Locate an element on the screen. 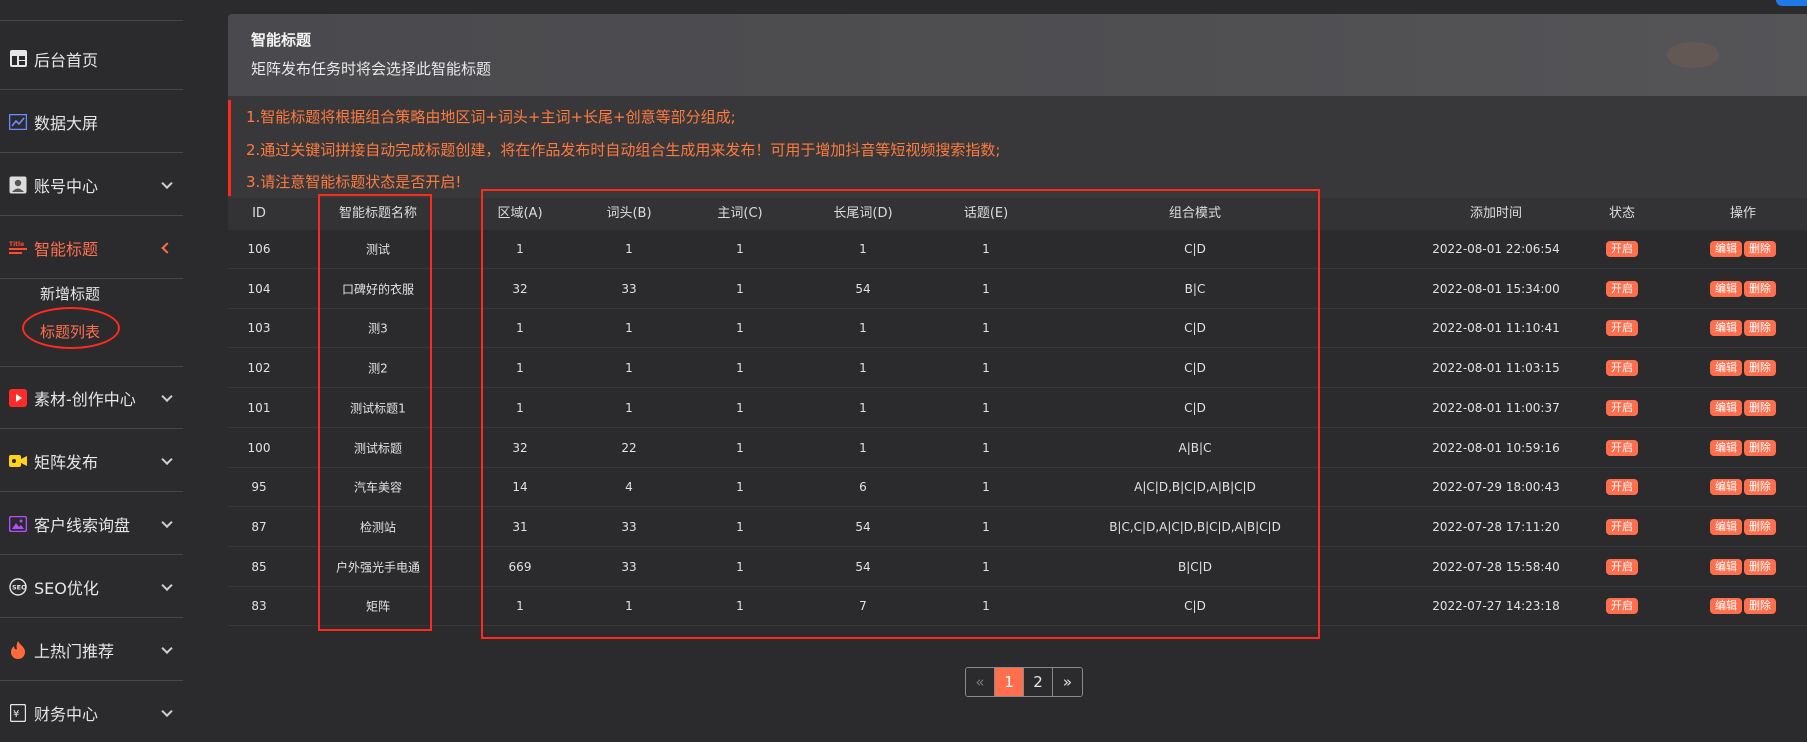 The height and width of the screenshot is (742, 1807). cell-id: 102 is located at coordinates (259, 368).